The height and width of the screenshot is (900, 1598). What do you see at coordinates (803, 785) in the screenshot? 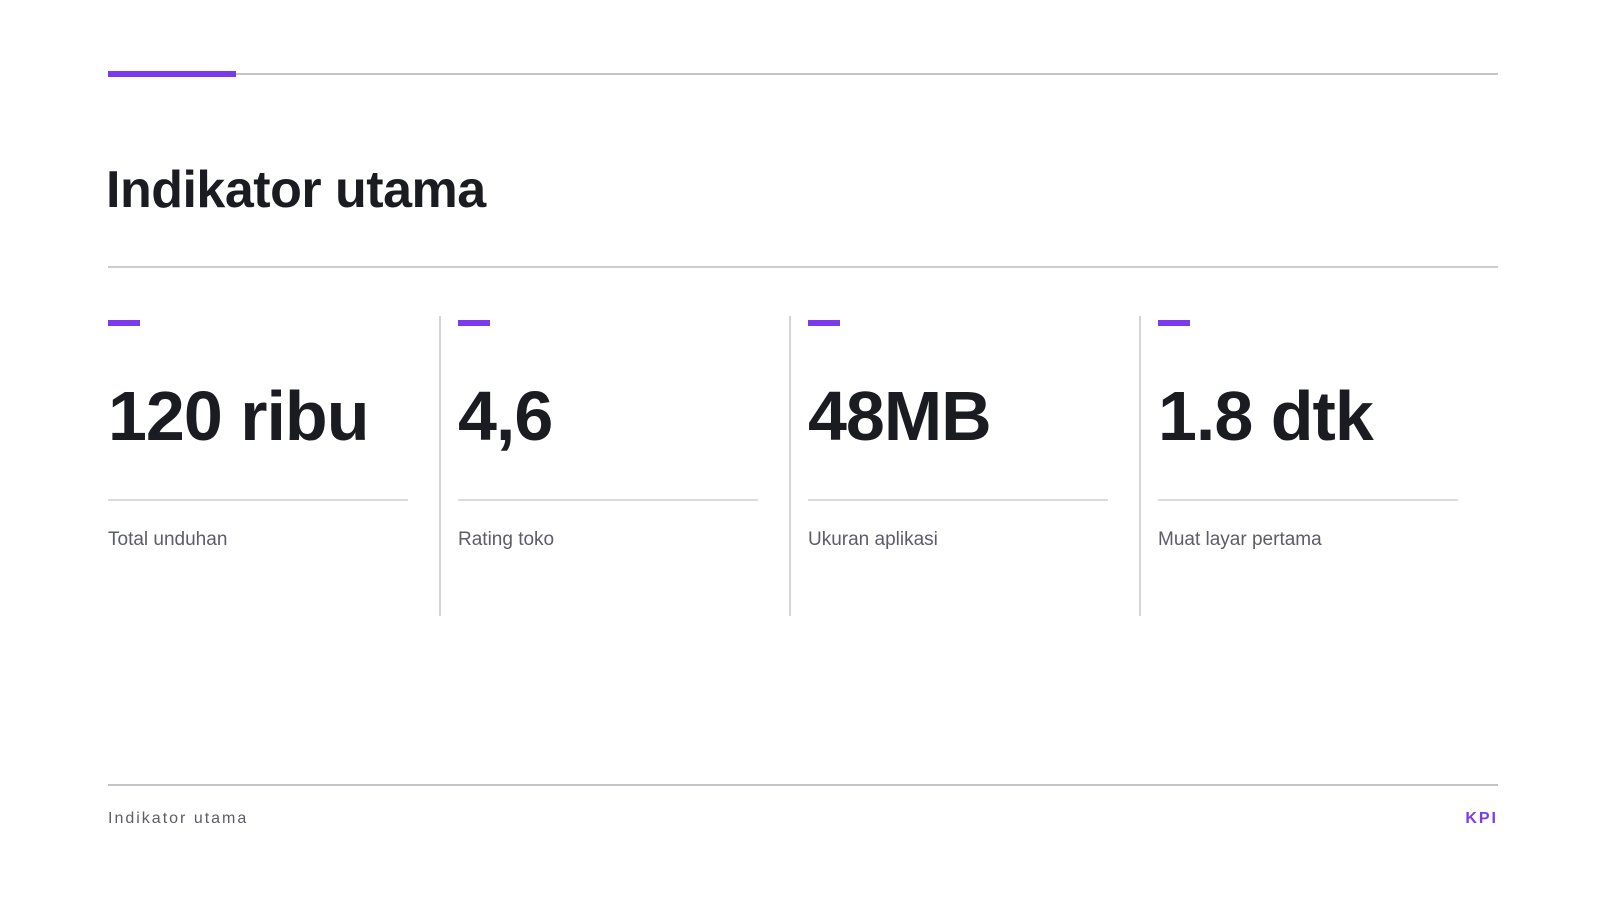
I see `footer-rule` at bounding box center [803, 785].